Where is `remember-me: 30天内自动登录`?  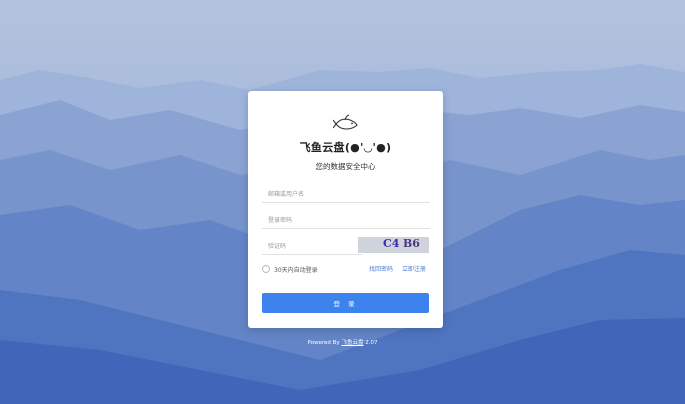 remember-me: 30天内自动登录 is located at coordinates (290, 269).